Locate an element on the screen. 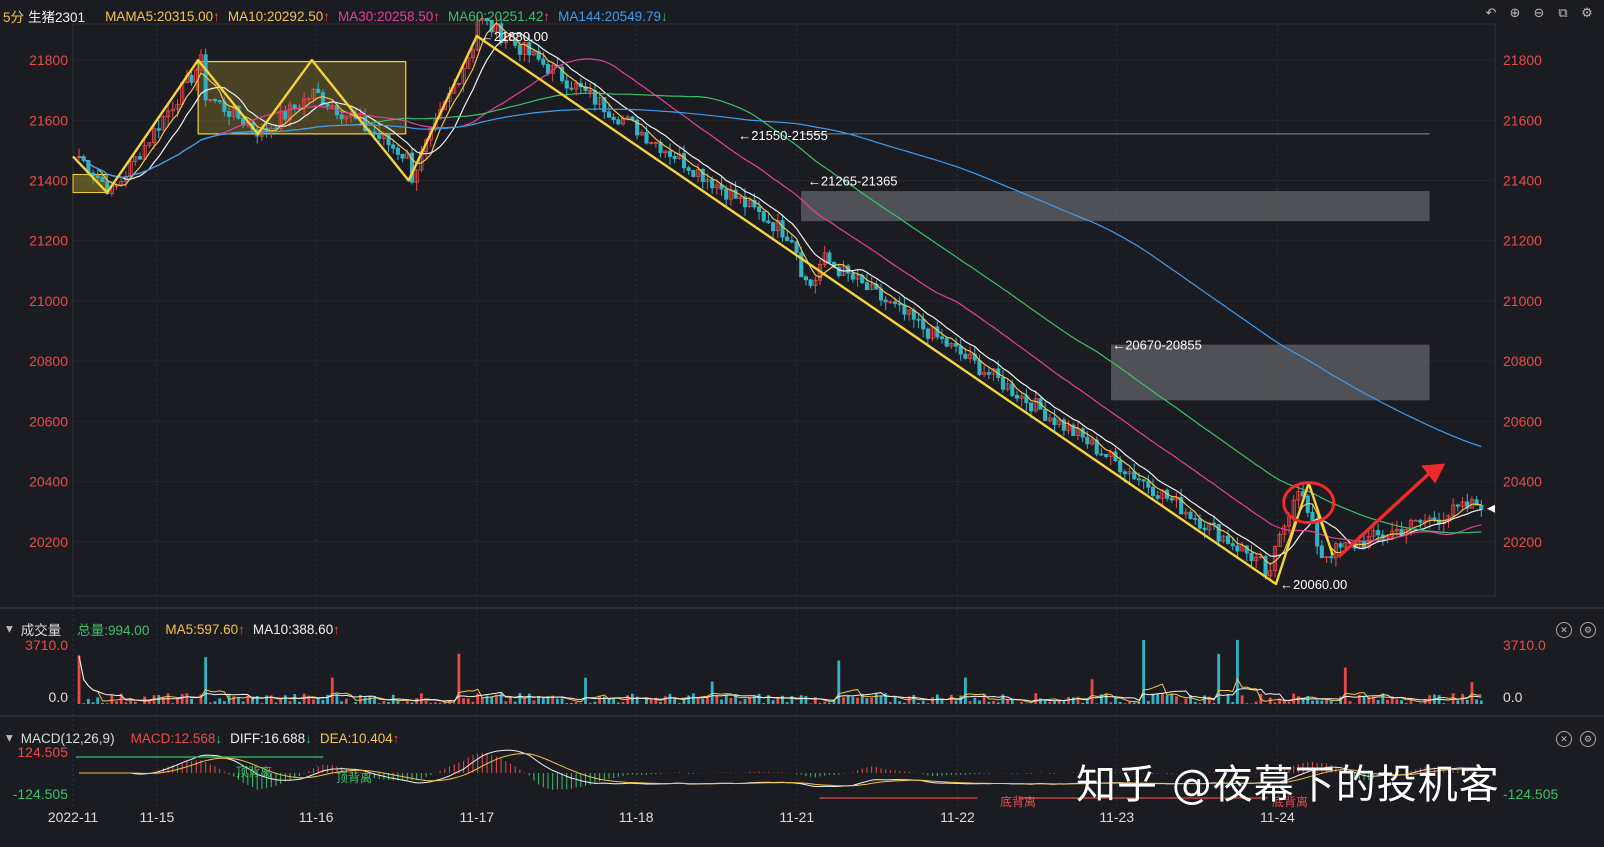  volume-ma5-arrow: ↑ is located at coordinates (241, 629).